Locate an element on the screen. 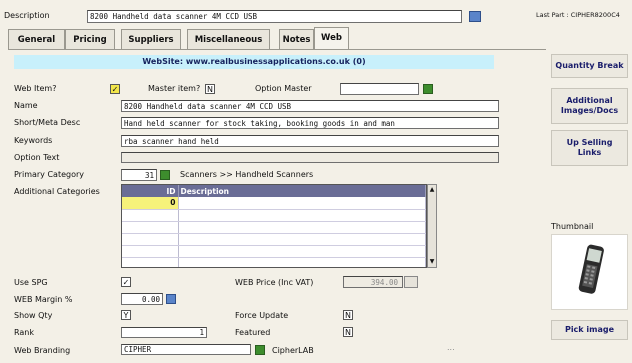 This screenshot has height=363, width=632. force-update-checkbox: N is located at coordinates (348, 315).